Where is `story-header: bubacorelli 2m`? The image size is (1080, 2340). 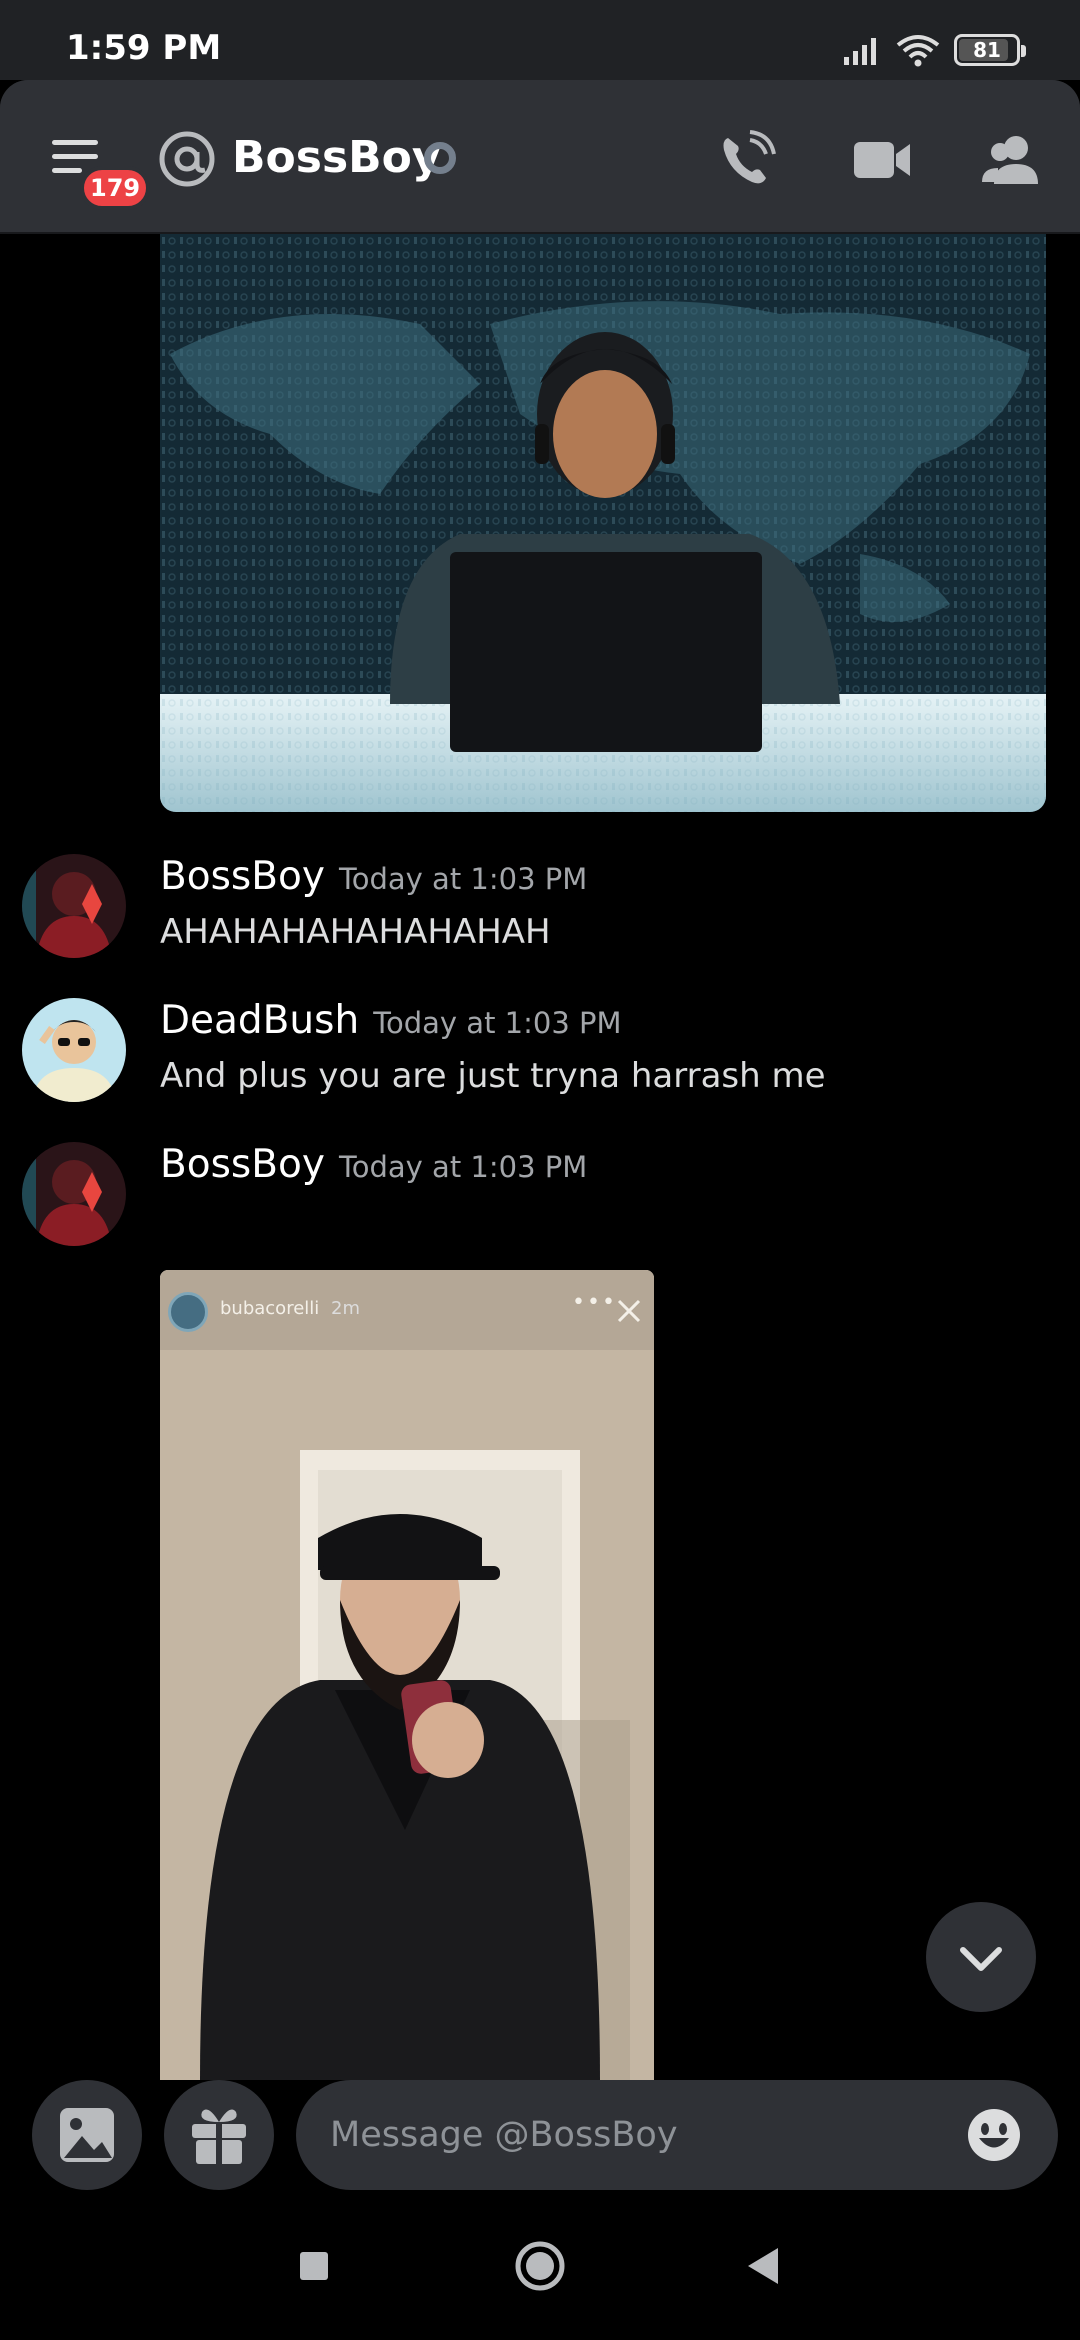 story-header: bubacorelli 2m is located at coordinates (290, 1308).